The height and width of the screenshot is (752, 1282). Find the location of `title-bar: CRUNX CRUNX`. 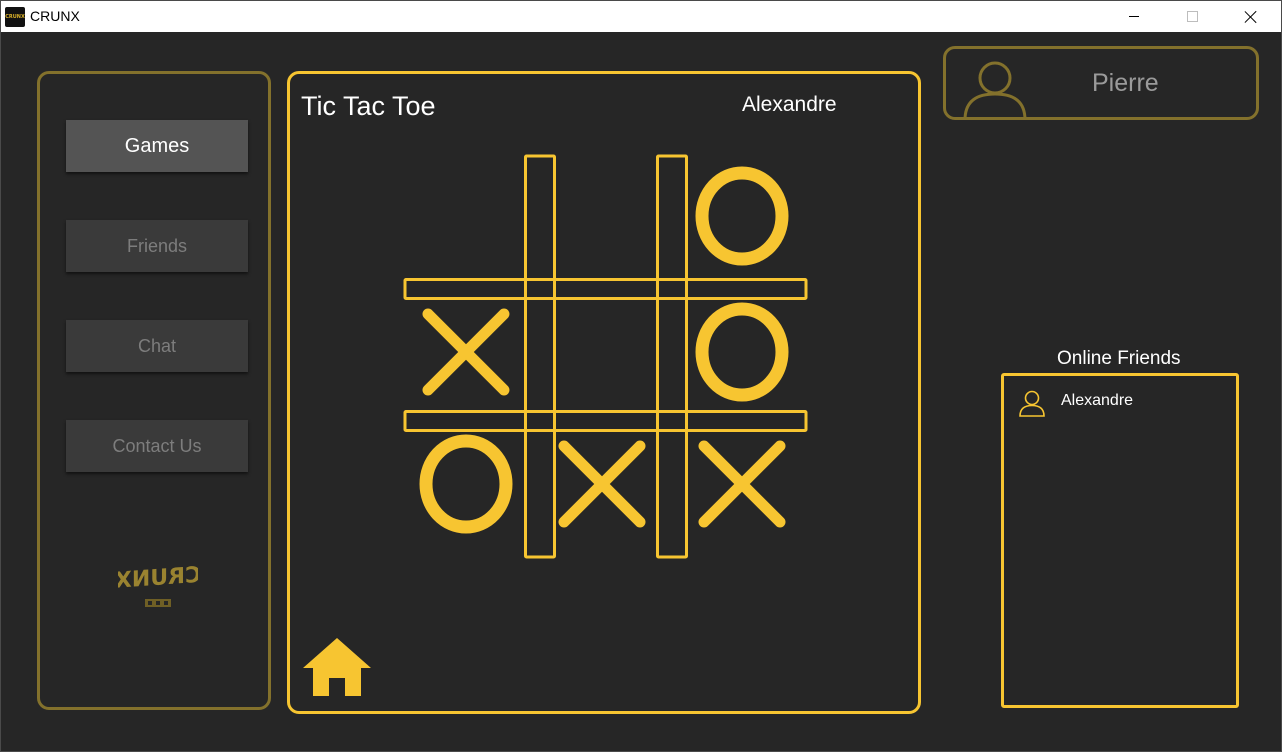

title-bar: CRUNX CRUNX is located at coordinates (641, 16).